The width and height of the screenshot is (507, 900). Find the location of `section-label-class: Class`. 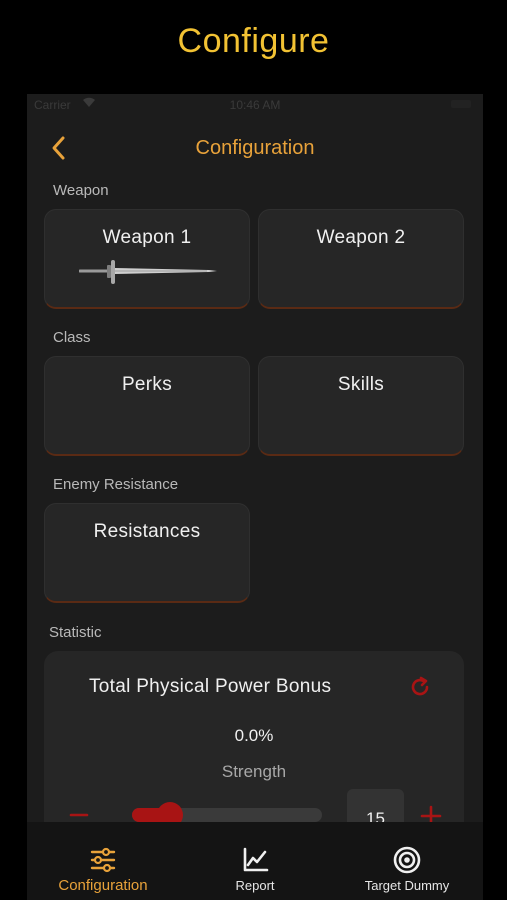

section-label-class: Class is located at coordinates (72, 337).